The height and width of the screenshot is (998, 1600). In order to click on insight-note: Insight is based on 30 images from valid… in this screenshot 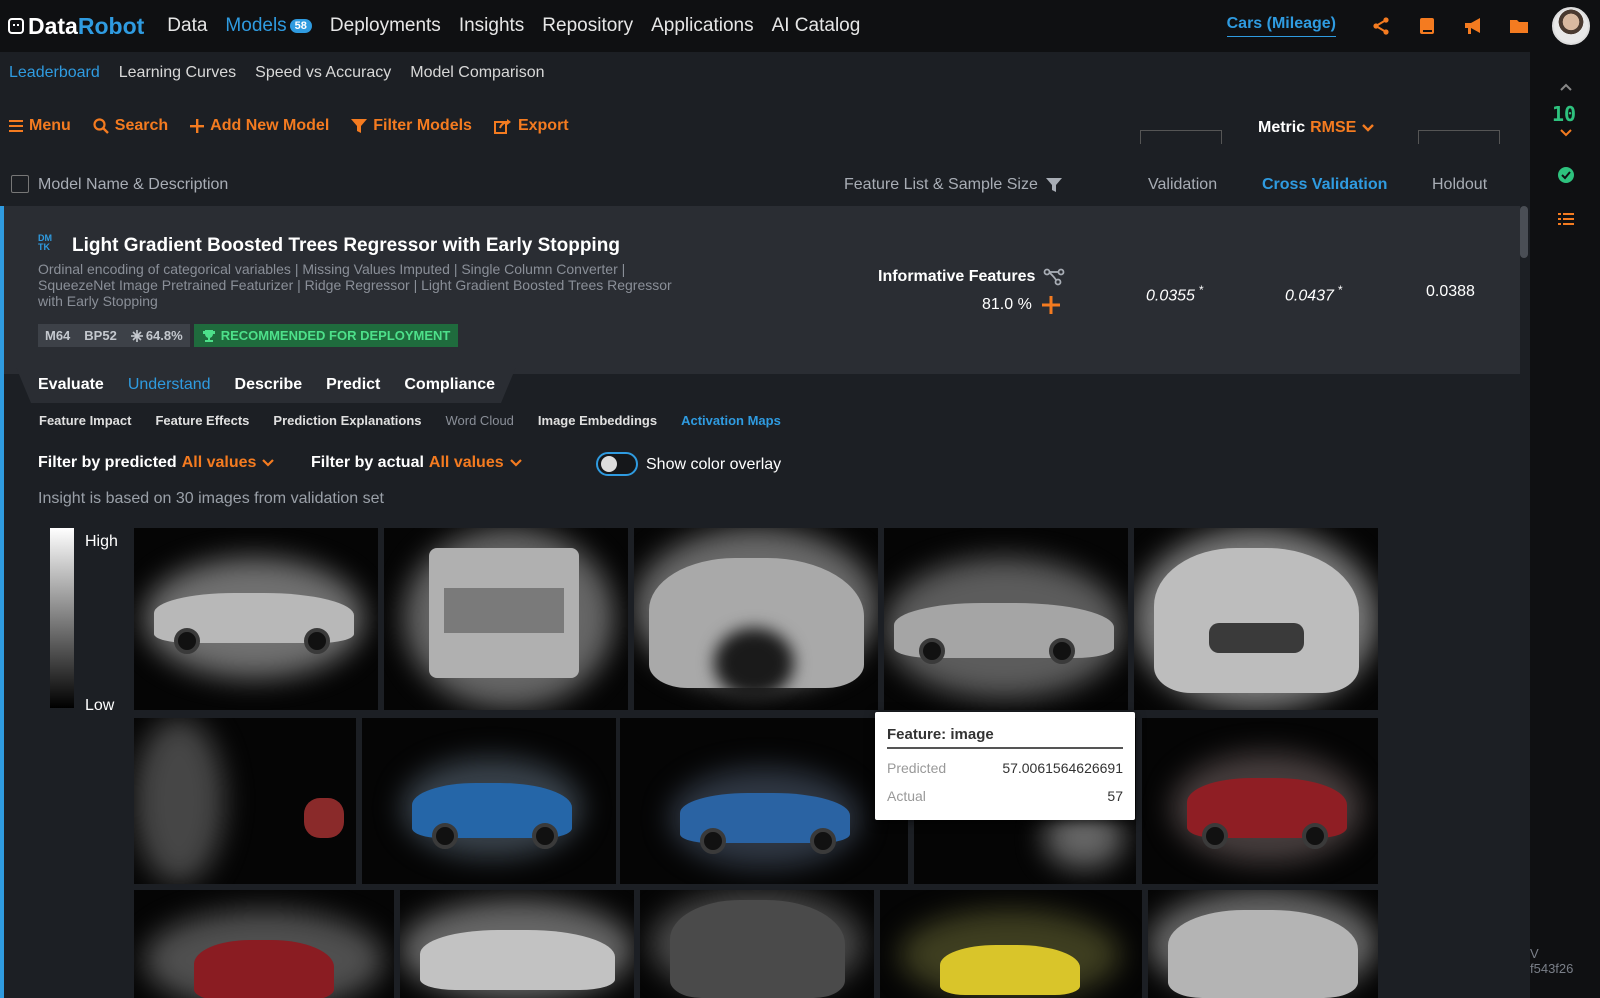, I will do `click(211, 498)`.